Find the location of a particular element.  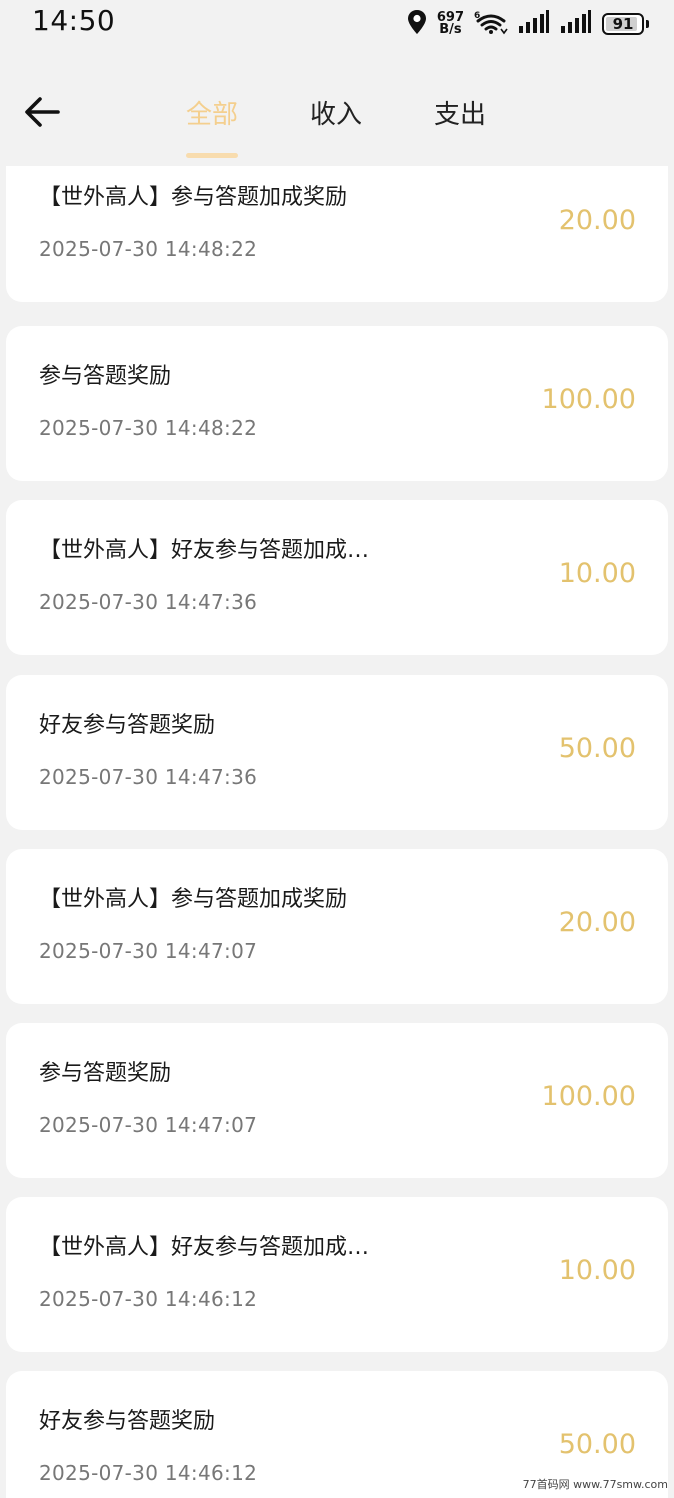

battery-icon: 91 is located at coordinates (625, 24).